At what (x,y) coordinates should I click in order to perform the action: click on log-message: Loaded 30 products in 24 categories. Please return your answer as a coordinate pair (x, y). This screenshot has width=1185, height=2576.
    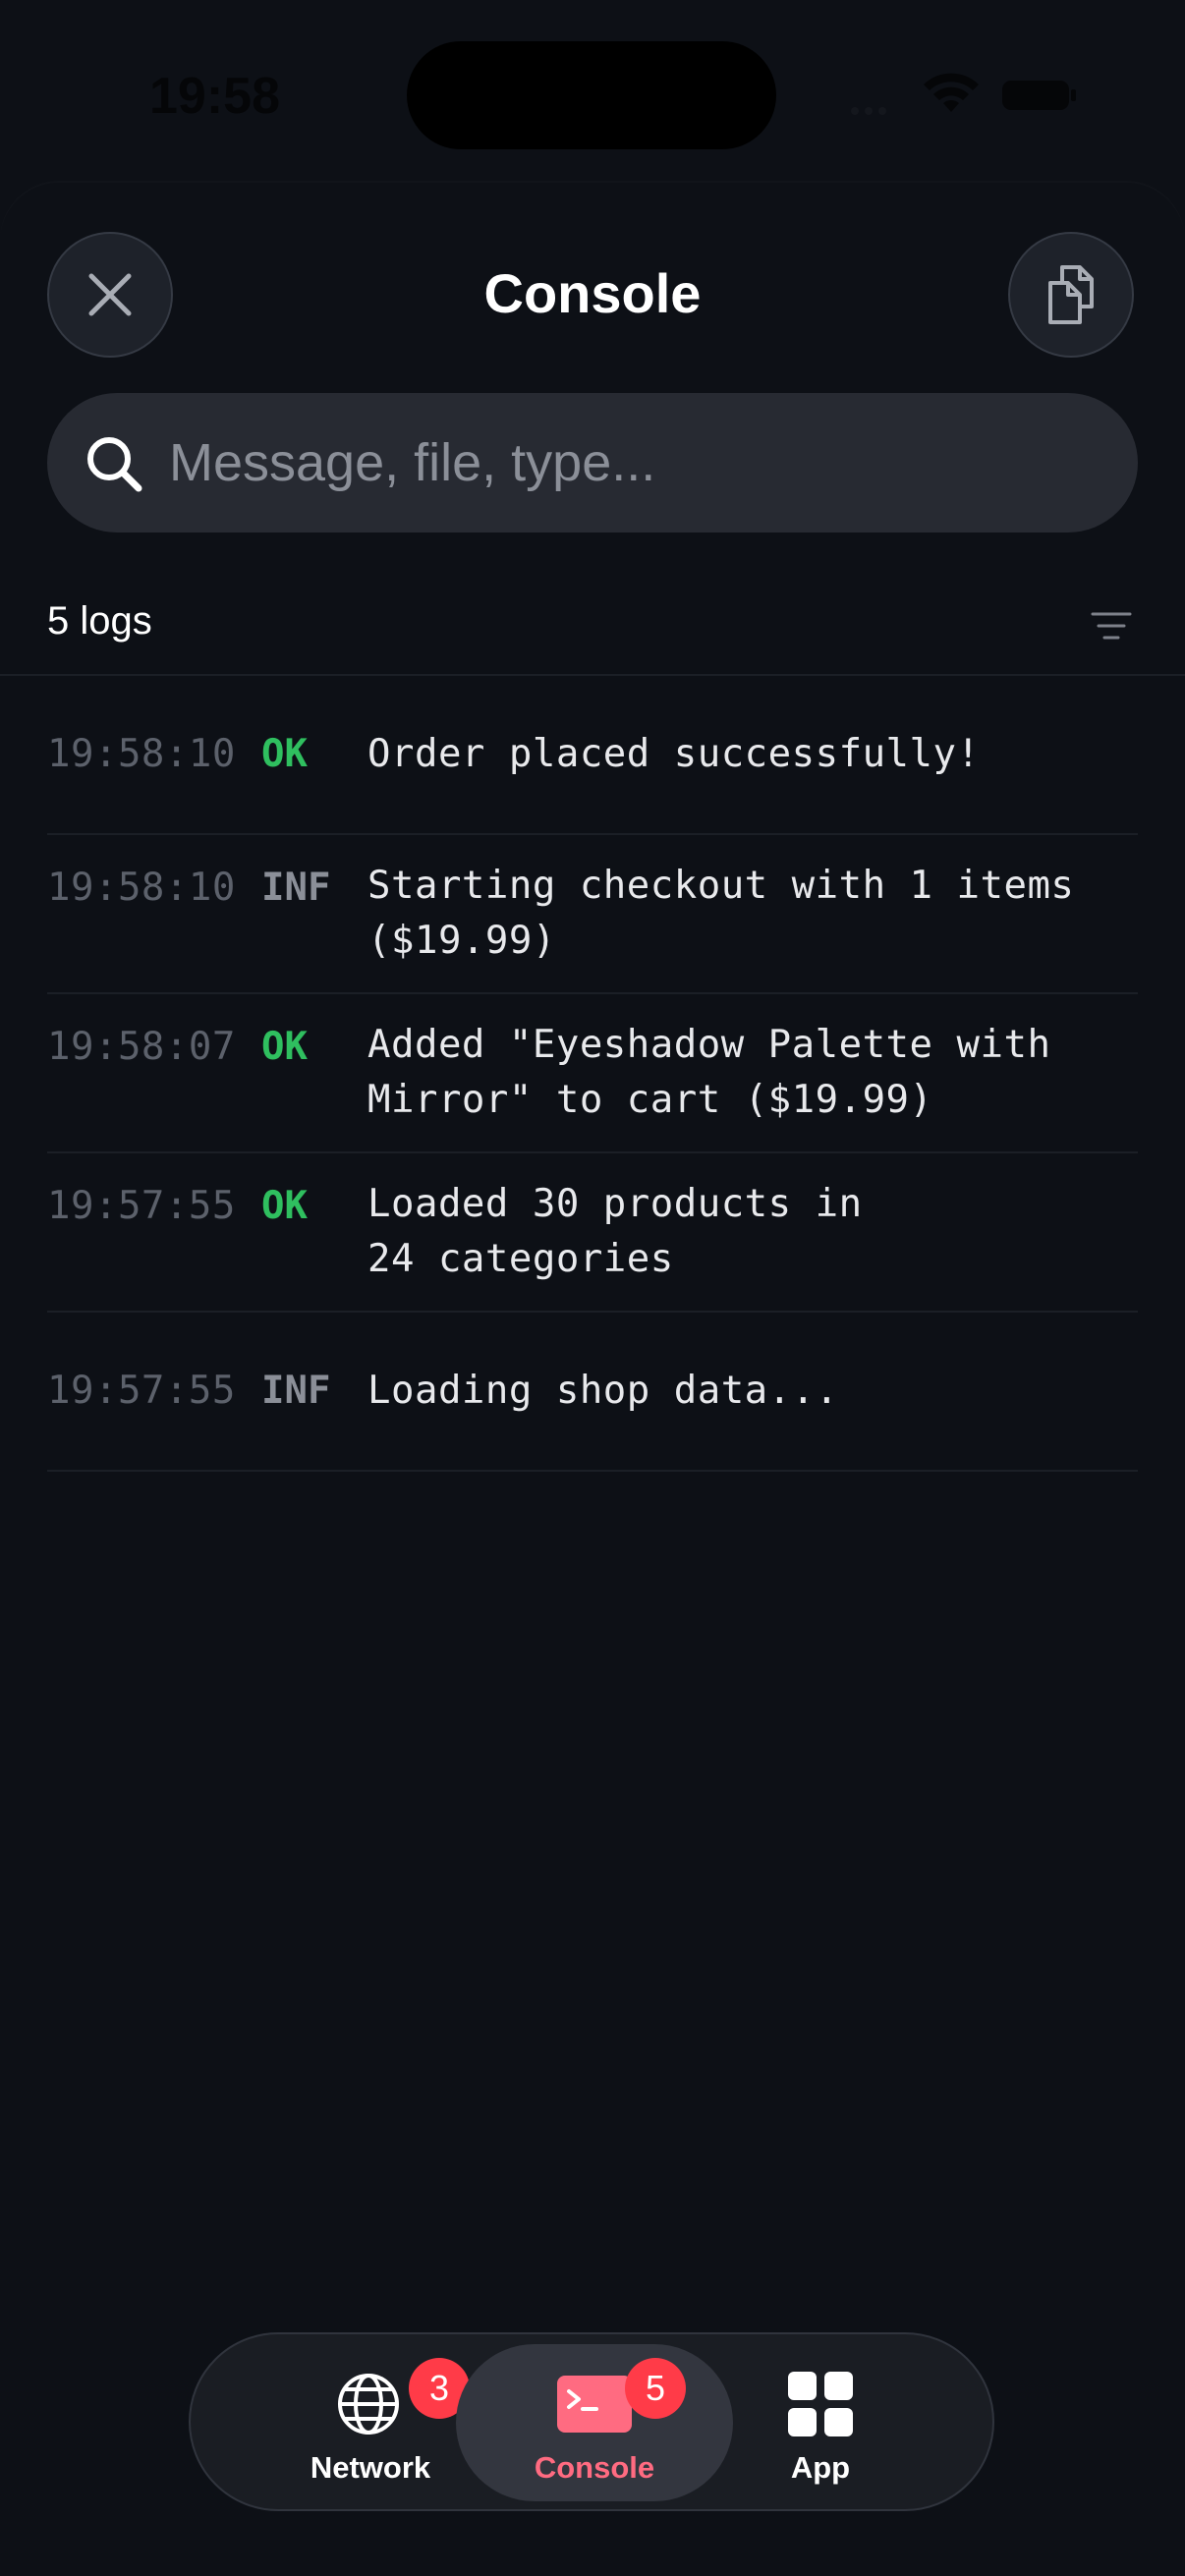
    Looking at the image, I should click on (615, 1231).